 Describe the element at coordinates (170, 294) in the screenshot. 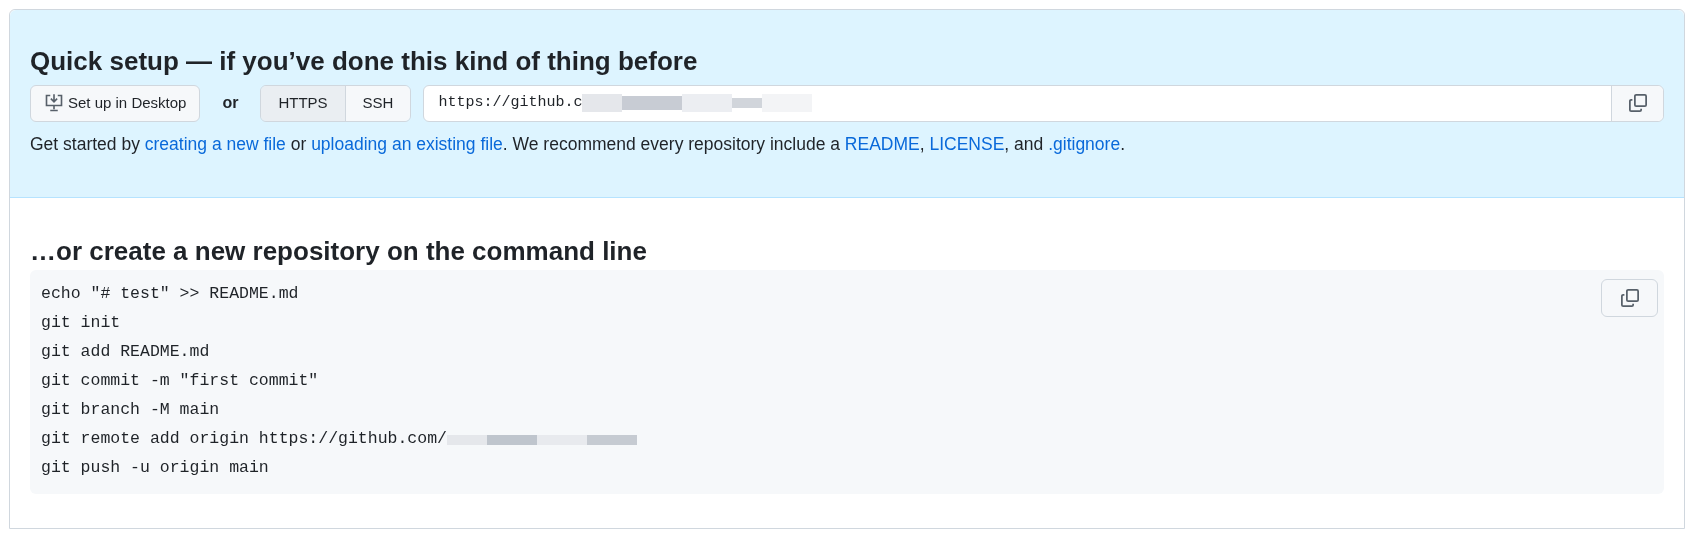

I see `code-line: echo "# test" >> README.md` at that location.